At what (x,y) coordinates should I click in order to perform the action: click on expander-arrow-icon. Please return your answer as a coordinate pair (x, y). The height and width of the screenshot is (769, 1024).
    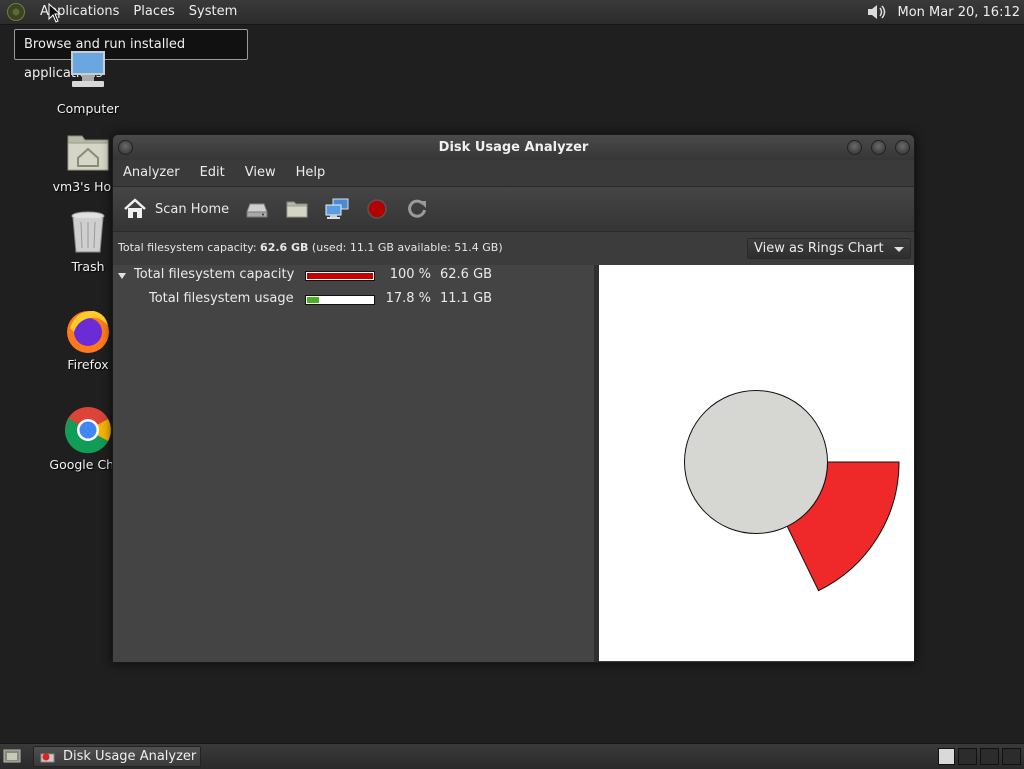
    Looking at the image, I should click on (122, 276).